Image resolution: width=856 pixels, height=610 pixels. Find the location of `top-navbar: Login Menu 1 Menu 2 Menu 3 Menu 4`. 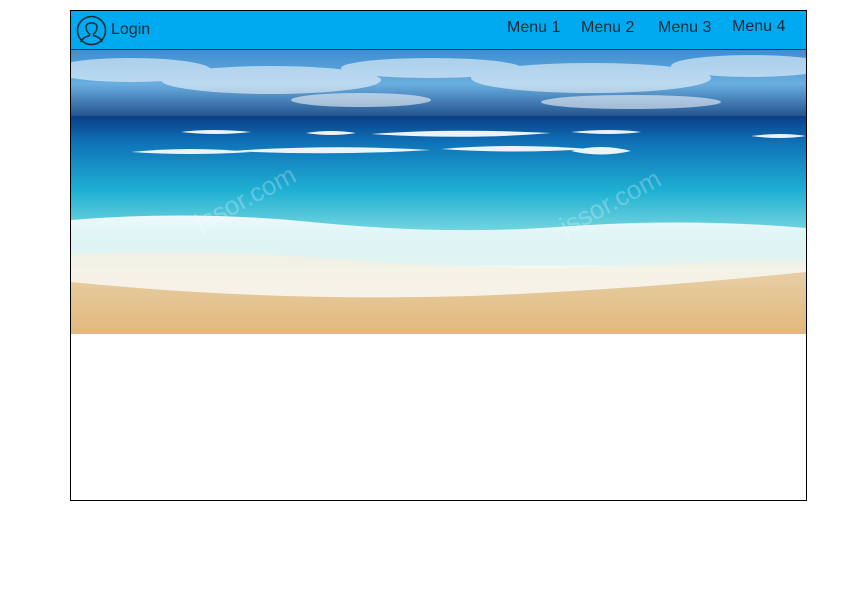

top-navbar: Login Menu 1 Menu 2 Menu 3 Menu 4 is located at coordinates (438, 30).